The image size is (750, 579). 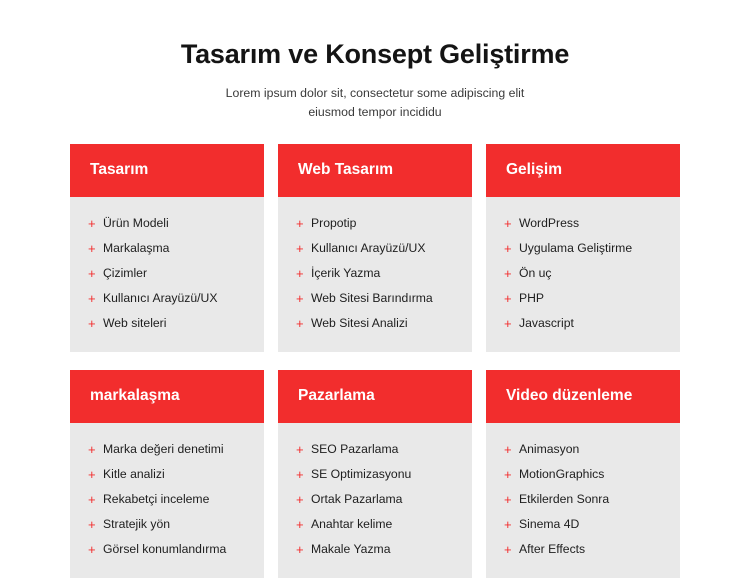 What do you see at coordinates (375, 171) in the screenshot?
I see `card-title: Web Tasarım` at bounding box center [375, 171].